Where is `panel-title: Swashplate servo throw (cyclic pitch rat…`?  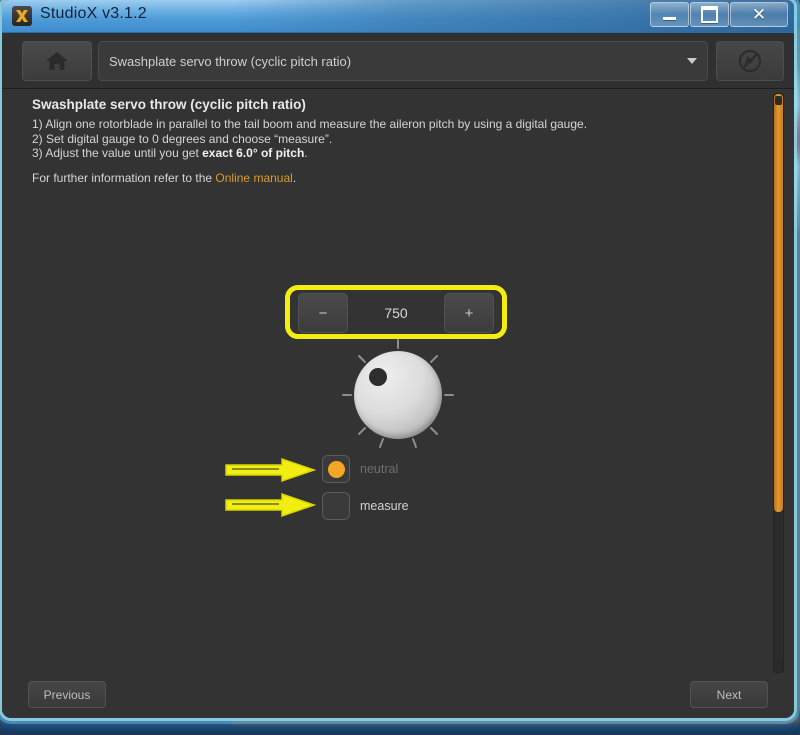
panel-title: Swashplate servo throw (cyclic pitch rat… is located at coordinates (169, 104).